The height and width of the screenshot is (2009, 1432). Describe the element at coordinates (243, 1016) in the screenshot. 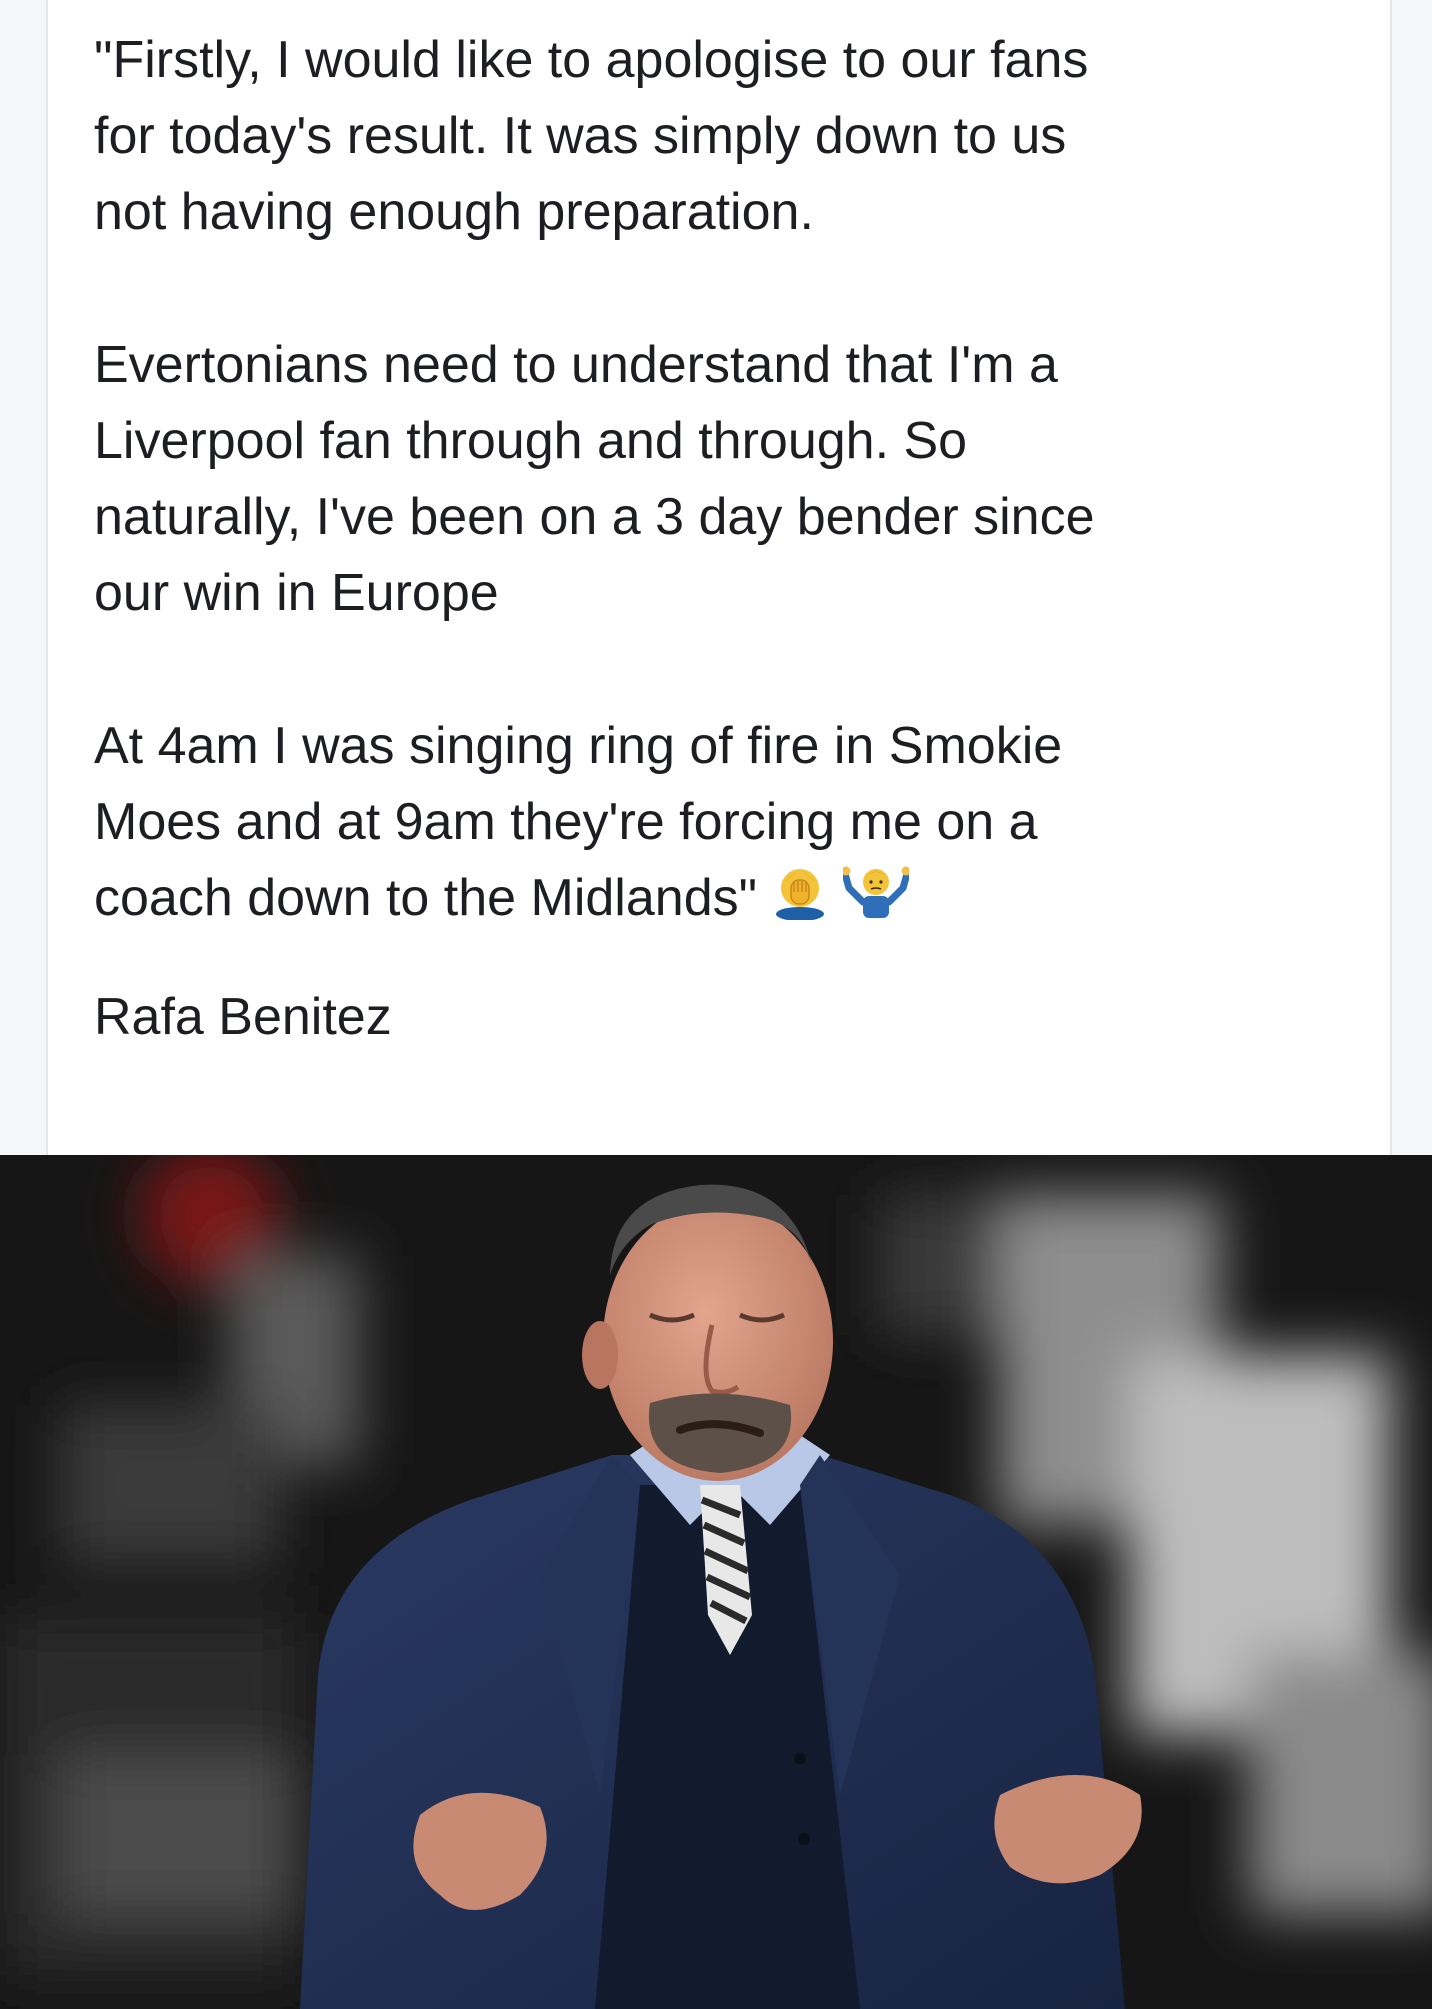

I see `post-signature: Rafa Benitez` at that location.